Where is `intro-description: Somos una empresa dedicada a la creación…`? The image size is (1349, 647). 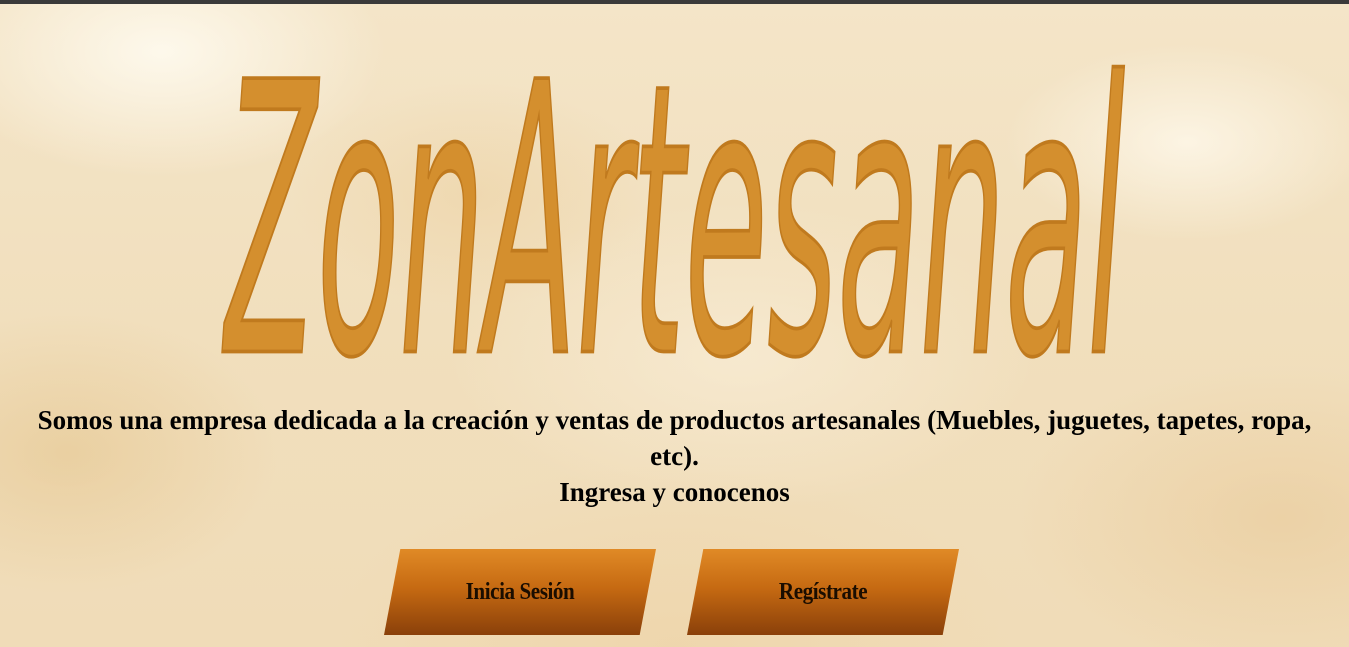 intro-description: Somos una empresa dedicada a la creación… is located at coordinates (674, 438).